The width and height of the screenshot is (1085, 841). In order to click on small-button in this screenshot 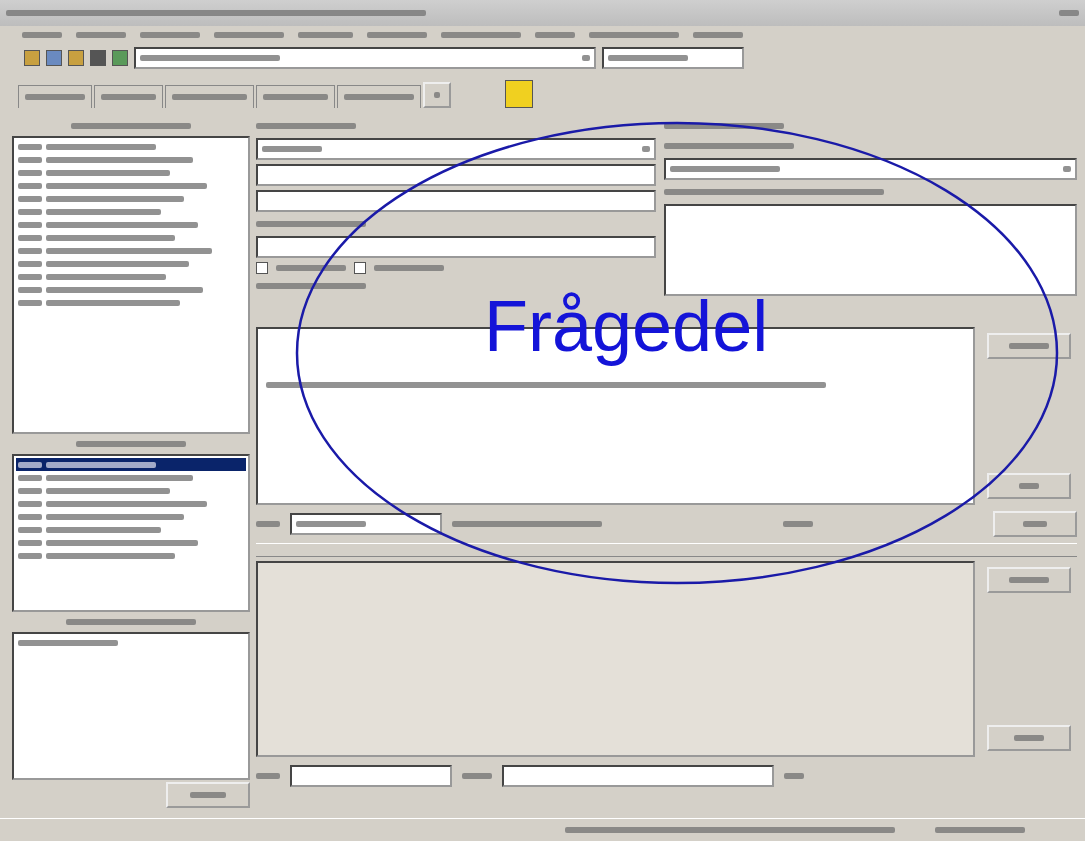, I will do `click(437, 95)`.